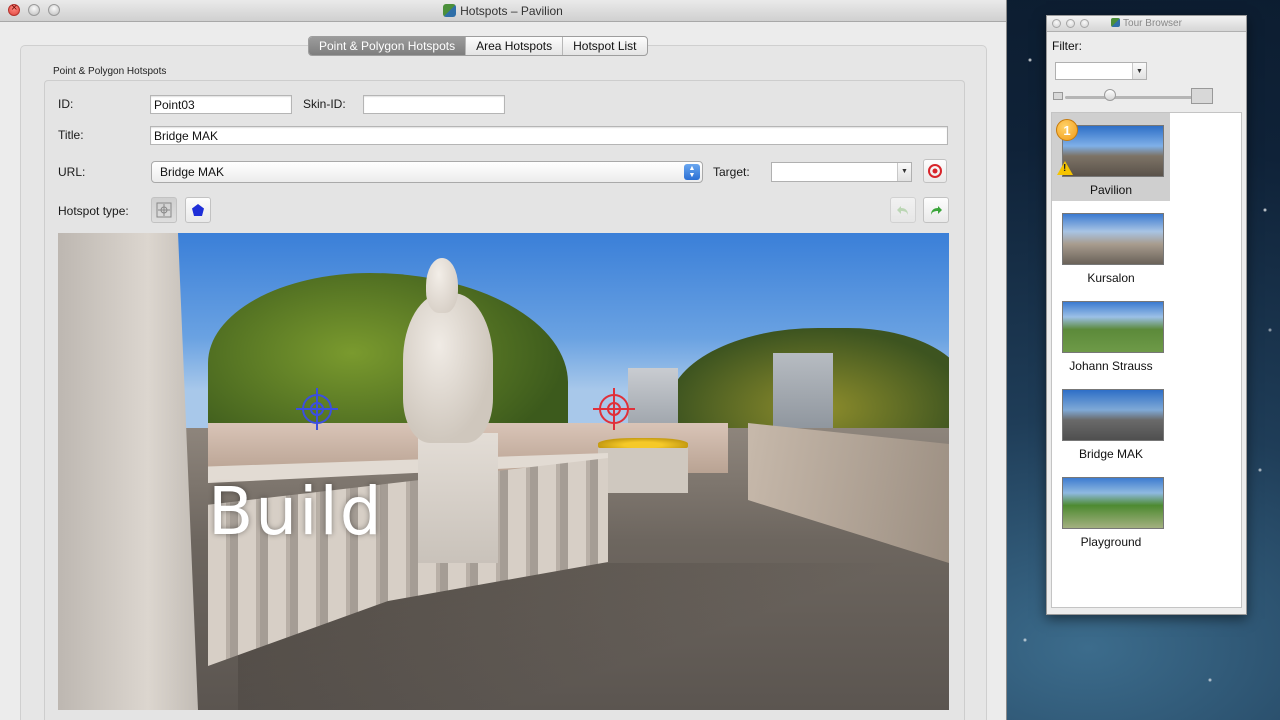 This screenshot has width=1280, height=720. Describe the element at coordinates (296, 511) in the screenshot. I see `overlay-caption: Build` at that location.